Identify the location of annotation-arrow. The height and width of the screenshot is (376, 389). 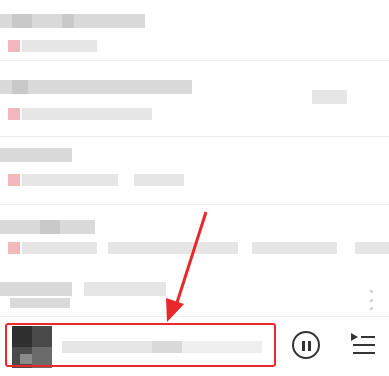
(187, 266).